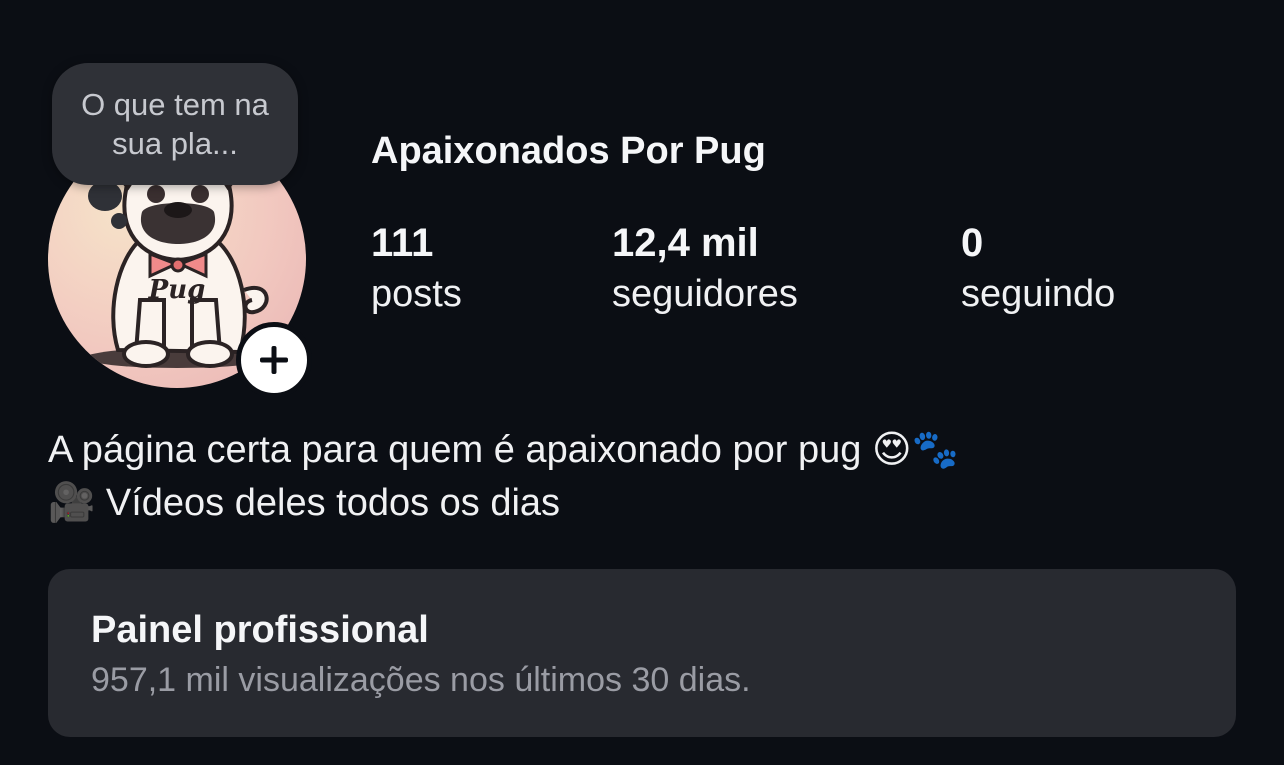 The width and height of the screenshot is (1284, 765). I want to click on stat-value: 0, so click(972, 243).